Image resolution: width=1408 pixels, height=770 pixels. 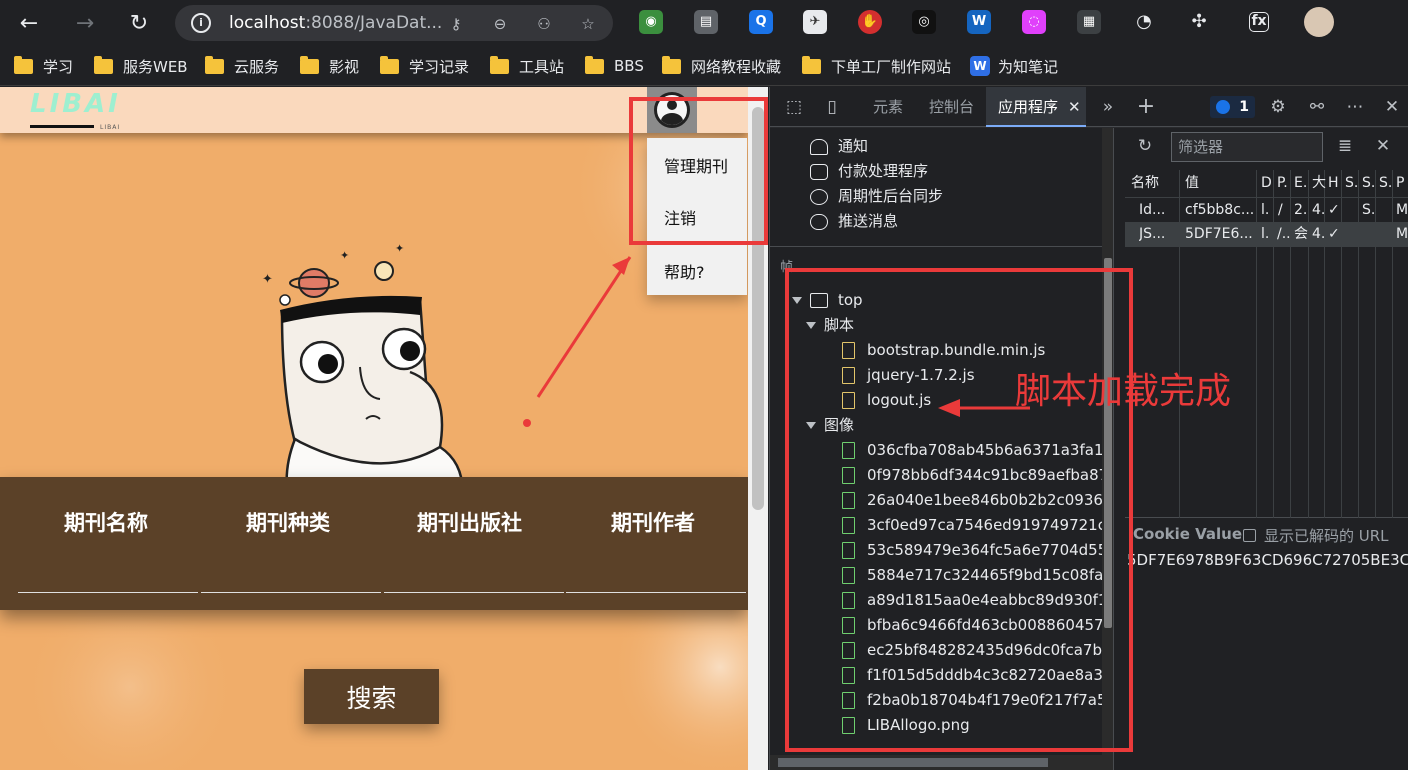 I want to click on bookmark-folder: 影视, so click(x=329, y=66).